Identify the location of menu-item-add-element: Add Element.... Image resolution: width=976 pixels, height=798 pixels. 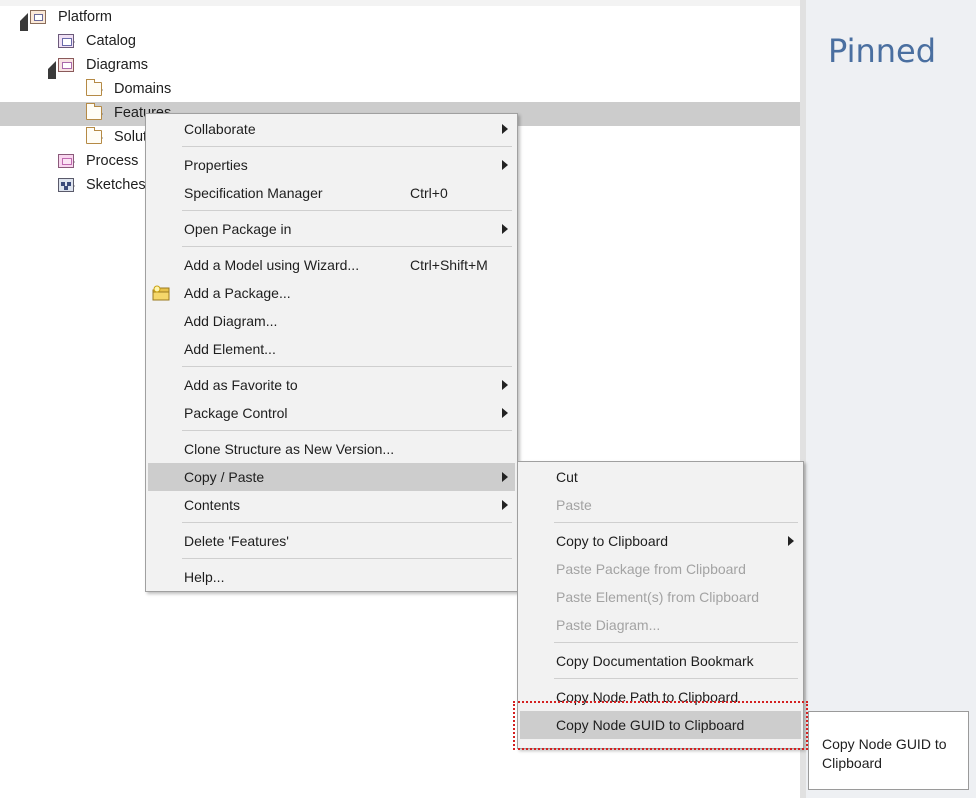
(331, 349).